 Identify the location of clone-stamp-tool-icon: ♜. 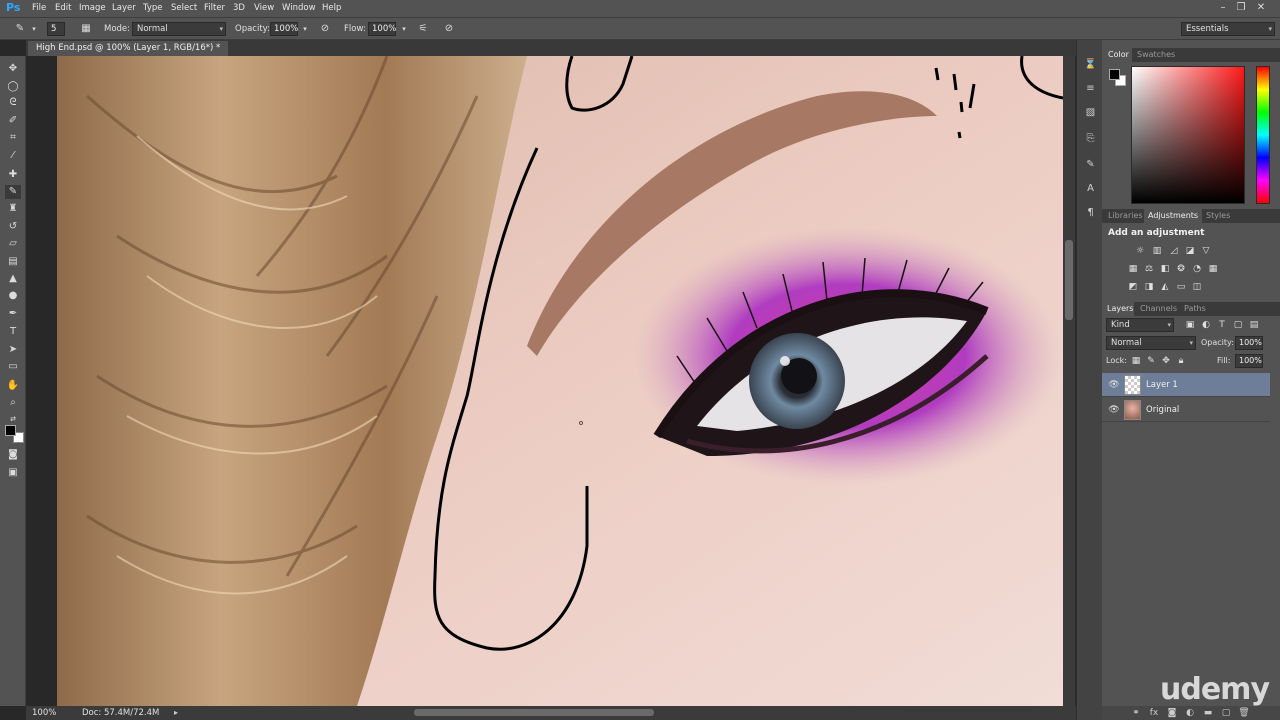
(13, 209).